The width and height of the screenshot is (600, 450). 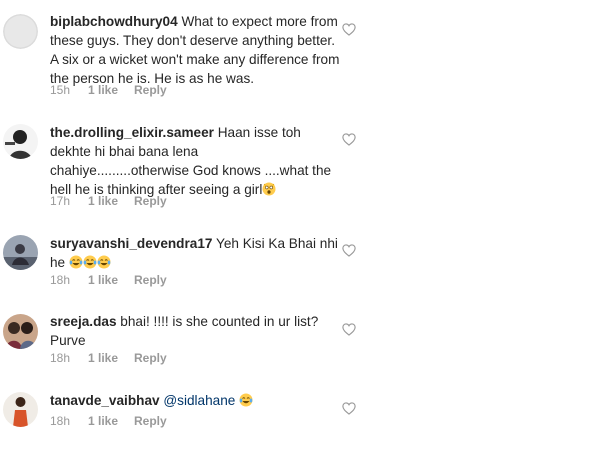 I want to click on comment-username: sreeja.das, so click(x=83, y=321).